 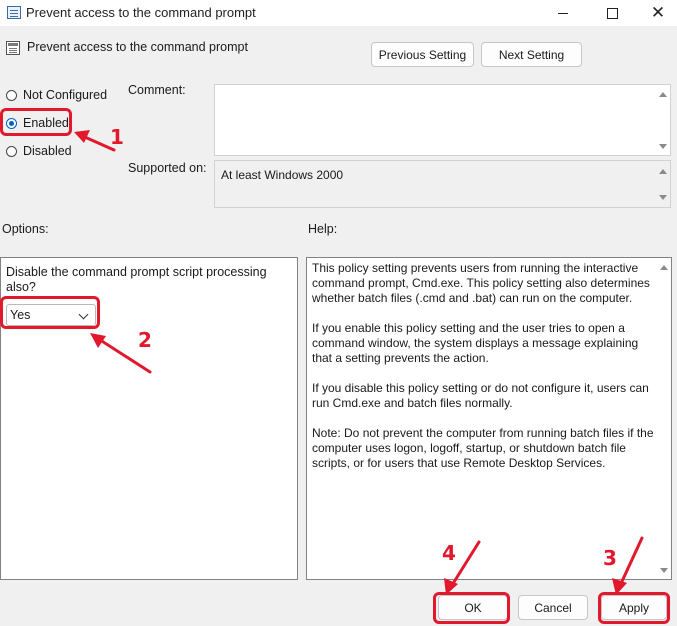 I want to click on arrow-1-head, so click(x=82, y=136).